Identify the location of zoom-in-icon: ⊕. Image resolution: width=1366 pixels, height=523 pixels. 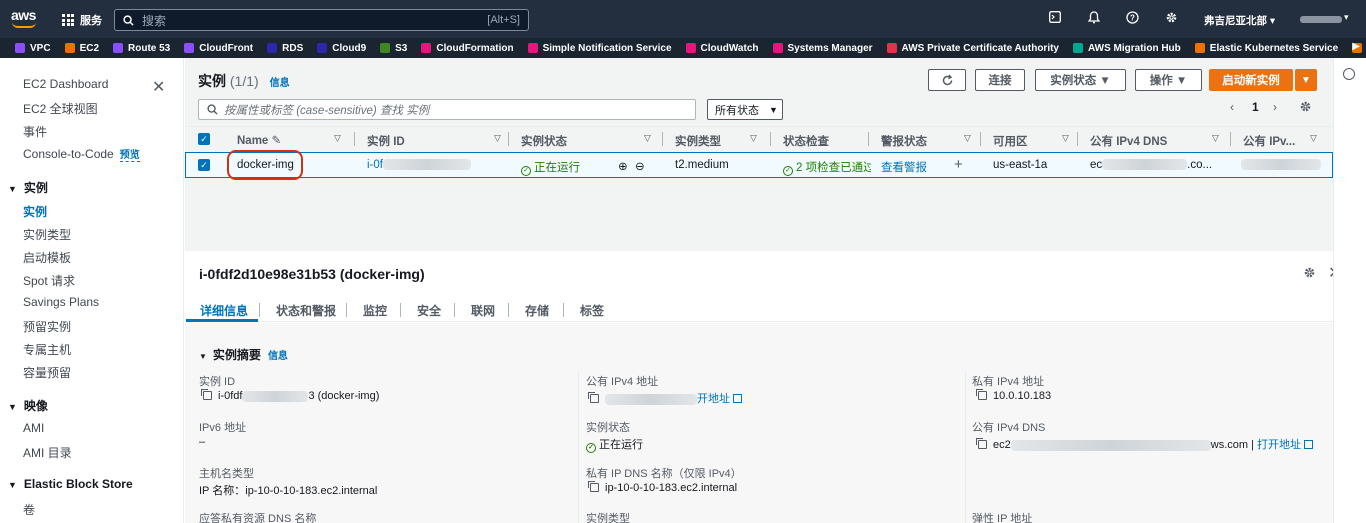
(623, 166).